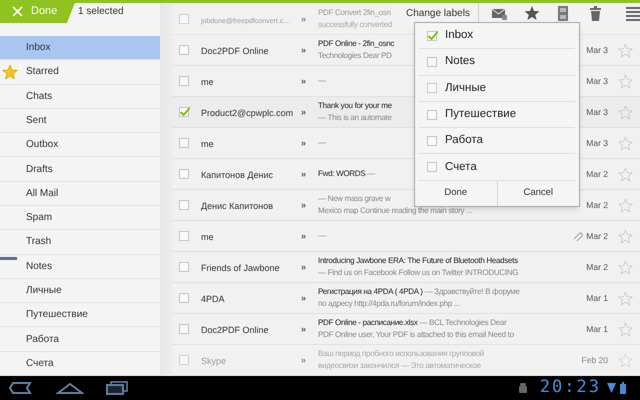  I want to click on message-date: Mar 1, so click(597, 298).